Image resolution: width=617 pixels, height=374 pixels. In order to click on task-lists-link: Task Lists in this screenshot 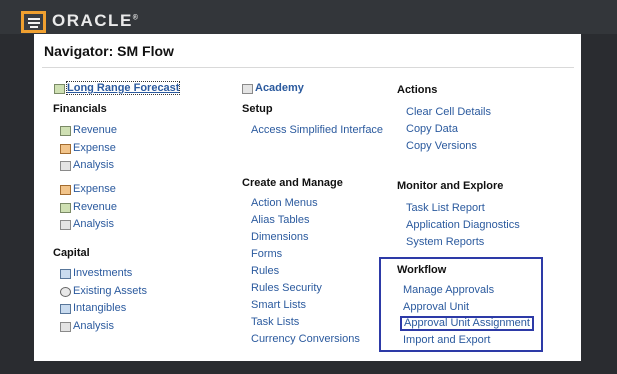, I will do `click(275, 322)`.